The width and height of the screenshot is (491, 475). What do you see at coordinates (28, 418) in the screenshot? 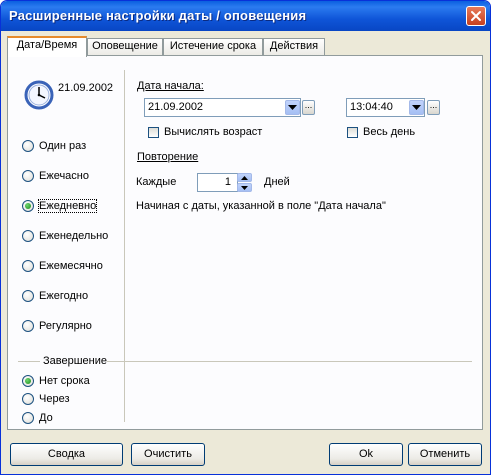
I see `radio-until` at bounding box center [28, 418].